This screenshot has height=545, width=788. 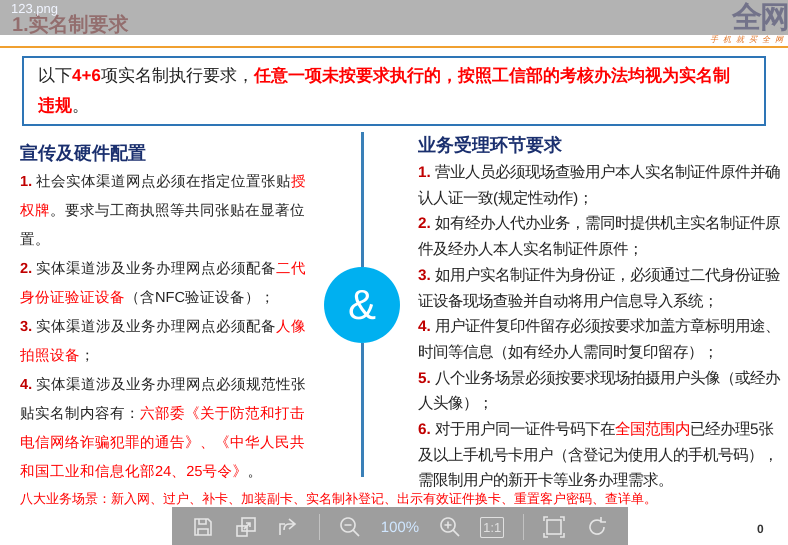 I want to click on requirement-item: 1. 社会实体渠道网点必须在指定位置张贴授权牌。要求与工商执照等共同张贴在显著位置。, so click(x=164, y=211).